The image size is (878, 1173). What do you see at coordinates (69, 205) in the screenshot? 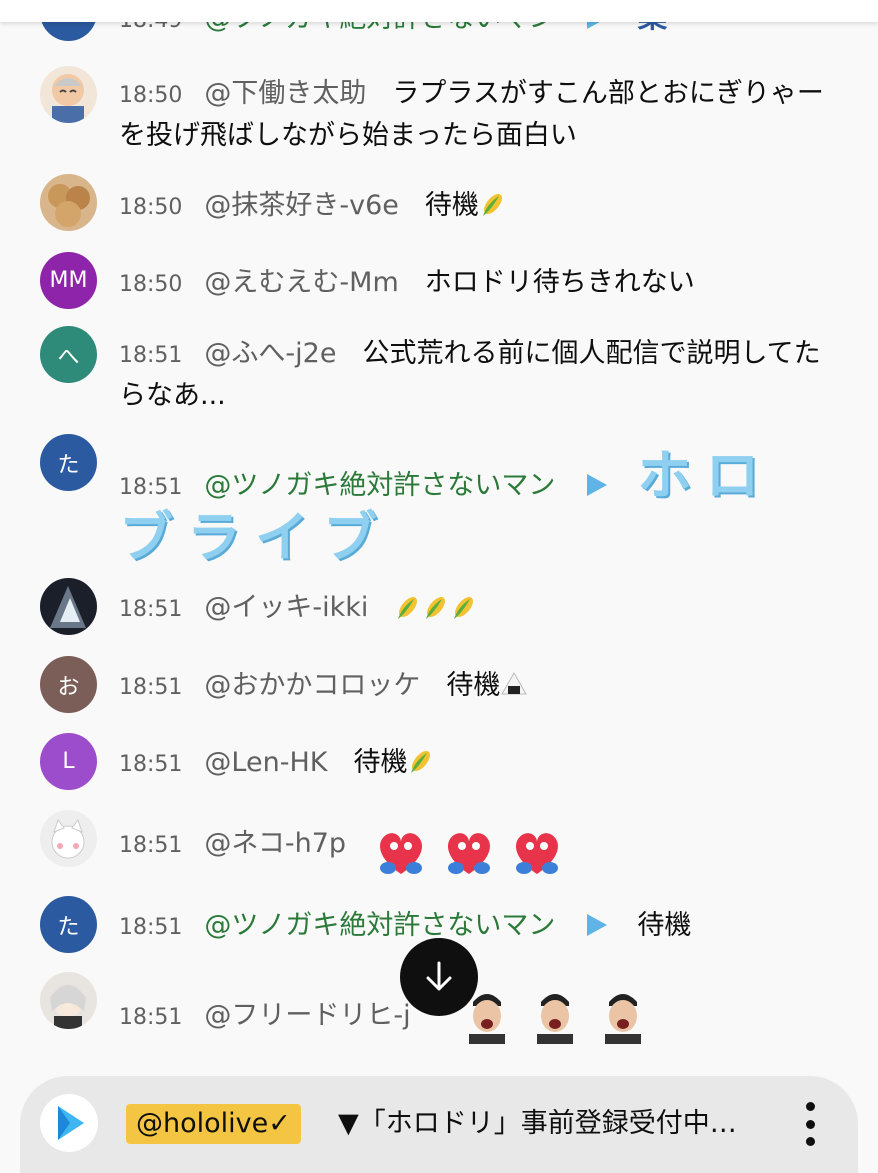
I see `bread-avatar-icon` at bounding box center [69, 205].